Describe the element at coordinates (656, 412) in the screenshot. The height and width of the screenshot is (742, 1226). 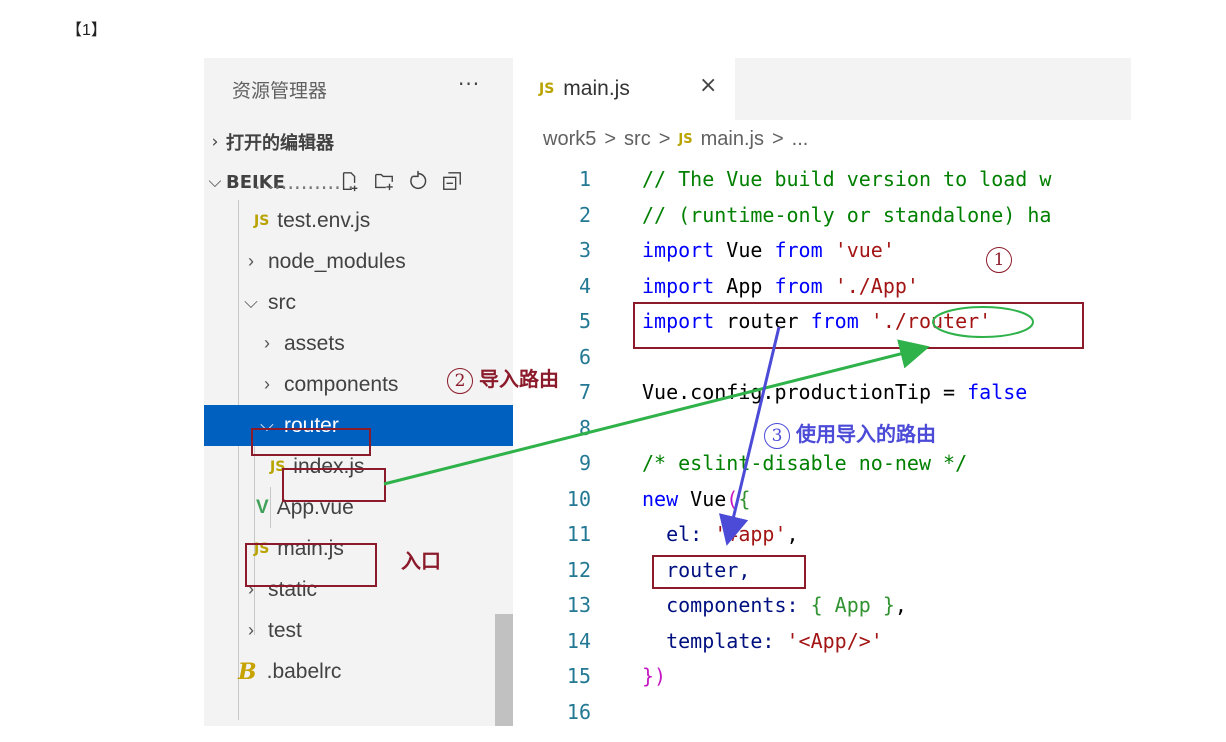
I see `green-arrow` at that location.